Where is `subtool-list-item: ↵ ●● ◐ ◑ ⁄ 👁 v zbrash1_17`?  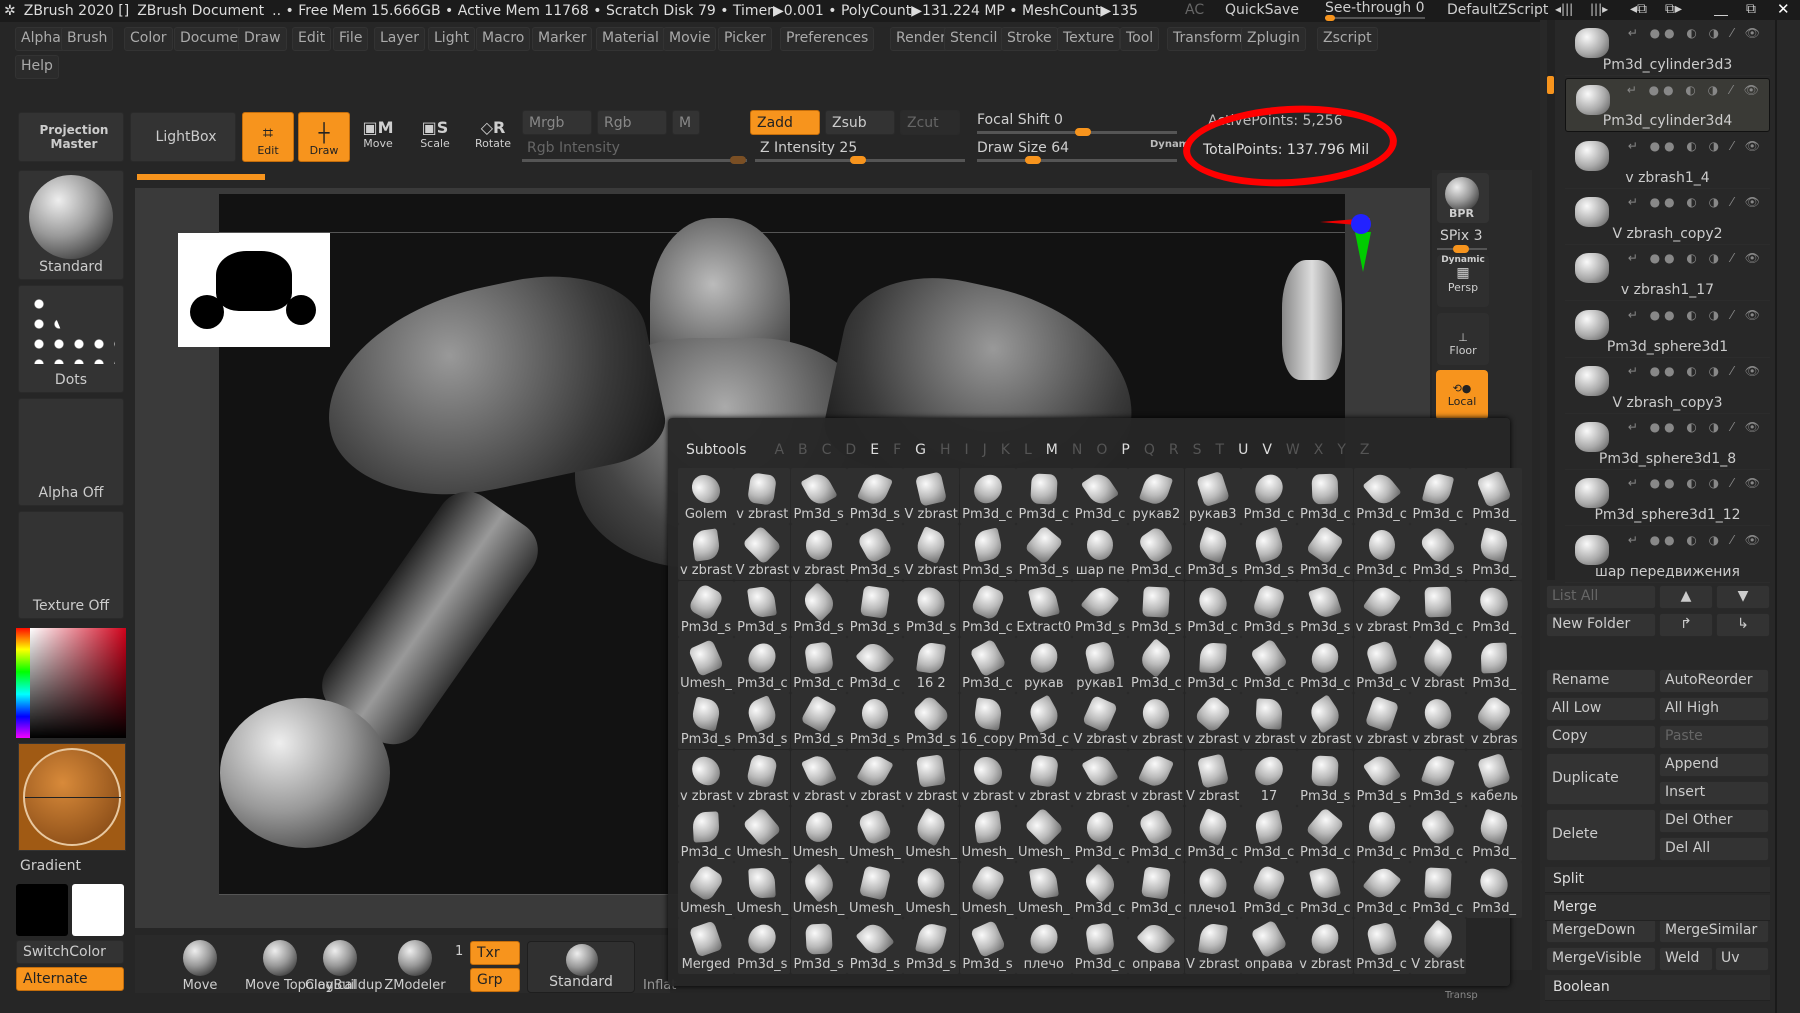
subtool-list-item: ↵ ●● ◐ ◑ ⁄ 👁 v zbrash1_17 is located at coordinates (1667, 274).